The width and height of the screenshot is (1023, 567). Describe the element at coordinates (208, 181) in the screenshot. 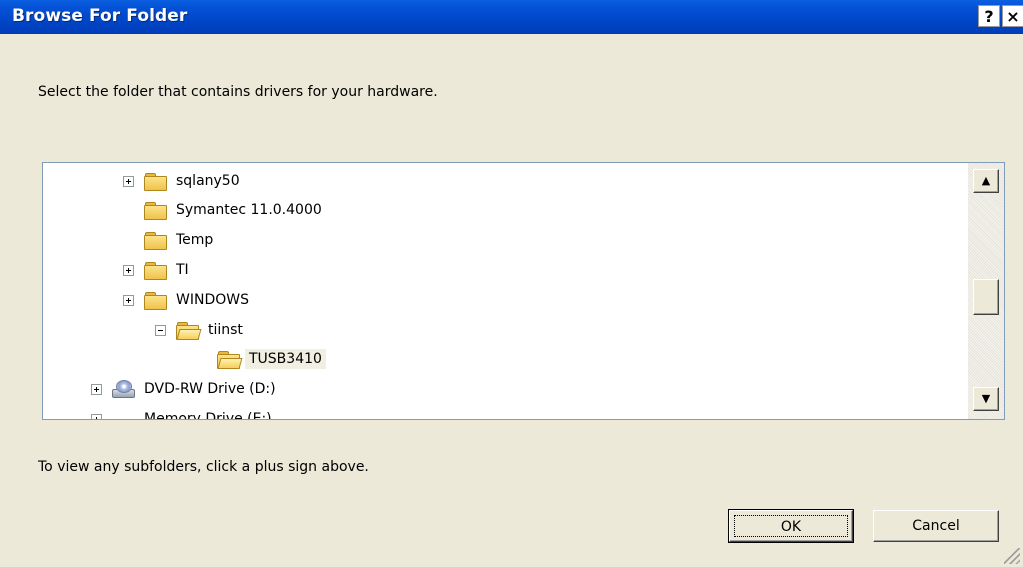

I see `tree-item-label: sqlany50` at that location.